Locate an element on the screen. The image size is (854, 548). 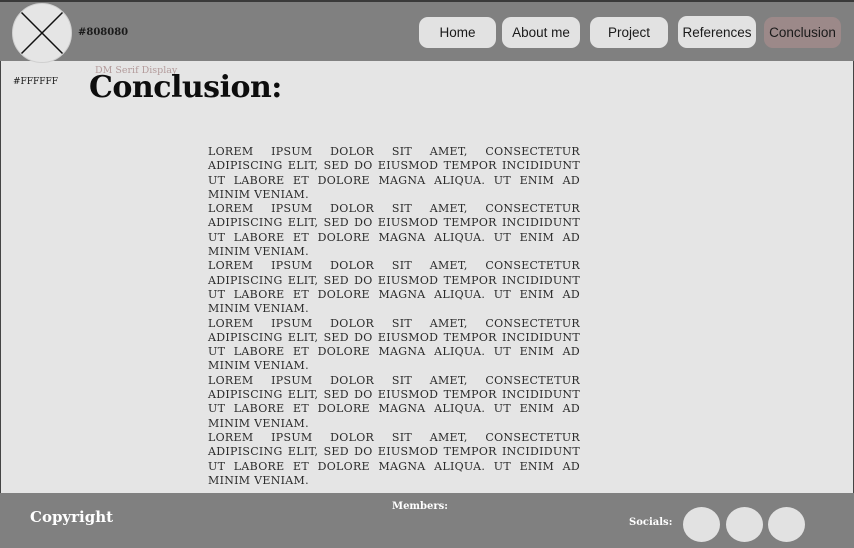
background-color-note: #FFFFFF is located at coordinates (36, 82).